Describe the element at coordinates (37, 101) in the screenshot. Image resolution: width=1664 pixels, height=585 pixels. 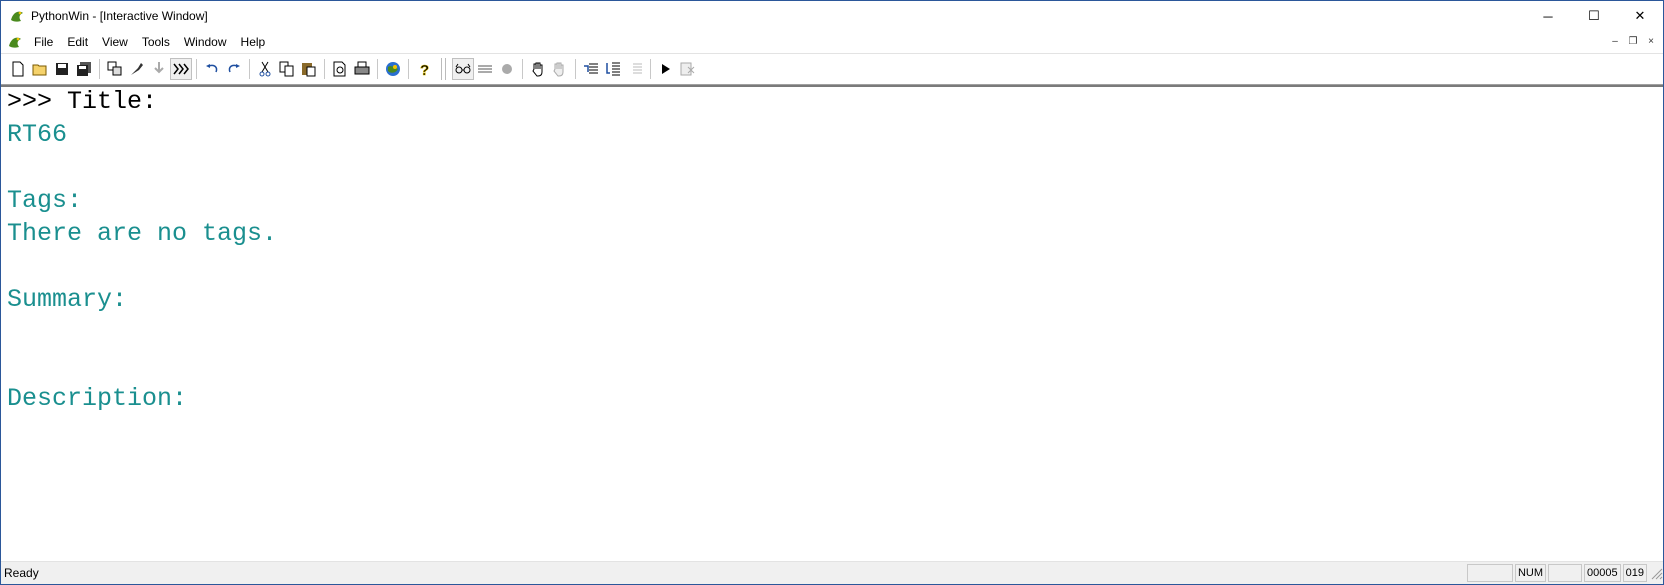
I see `console-prompt: >>>` at that location.